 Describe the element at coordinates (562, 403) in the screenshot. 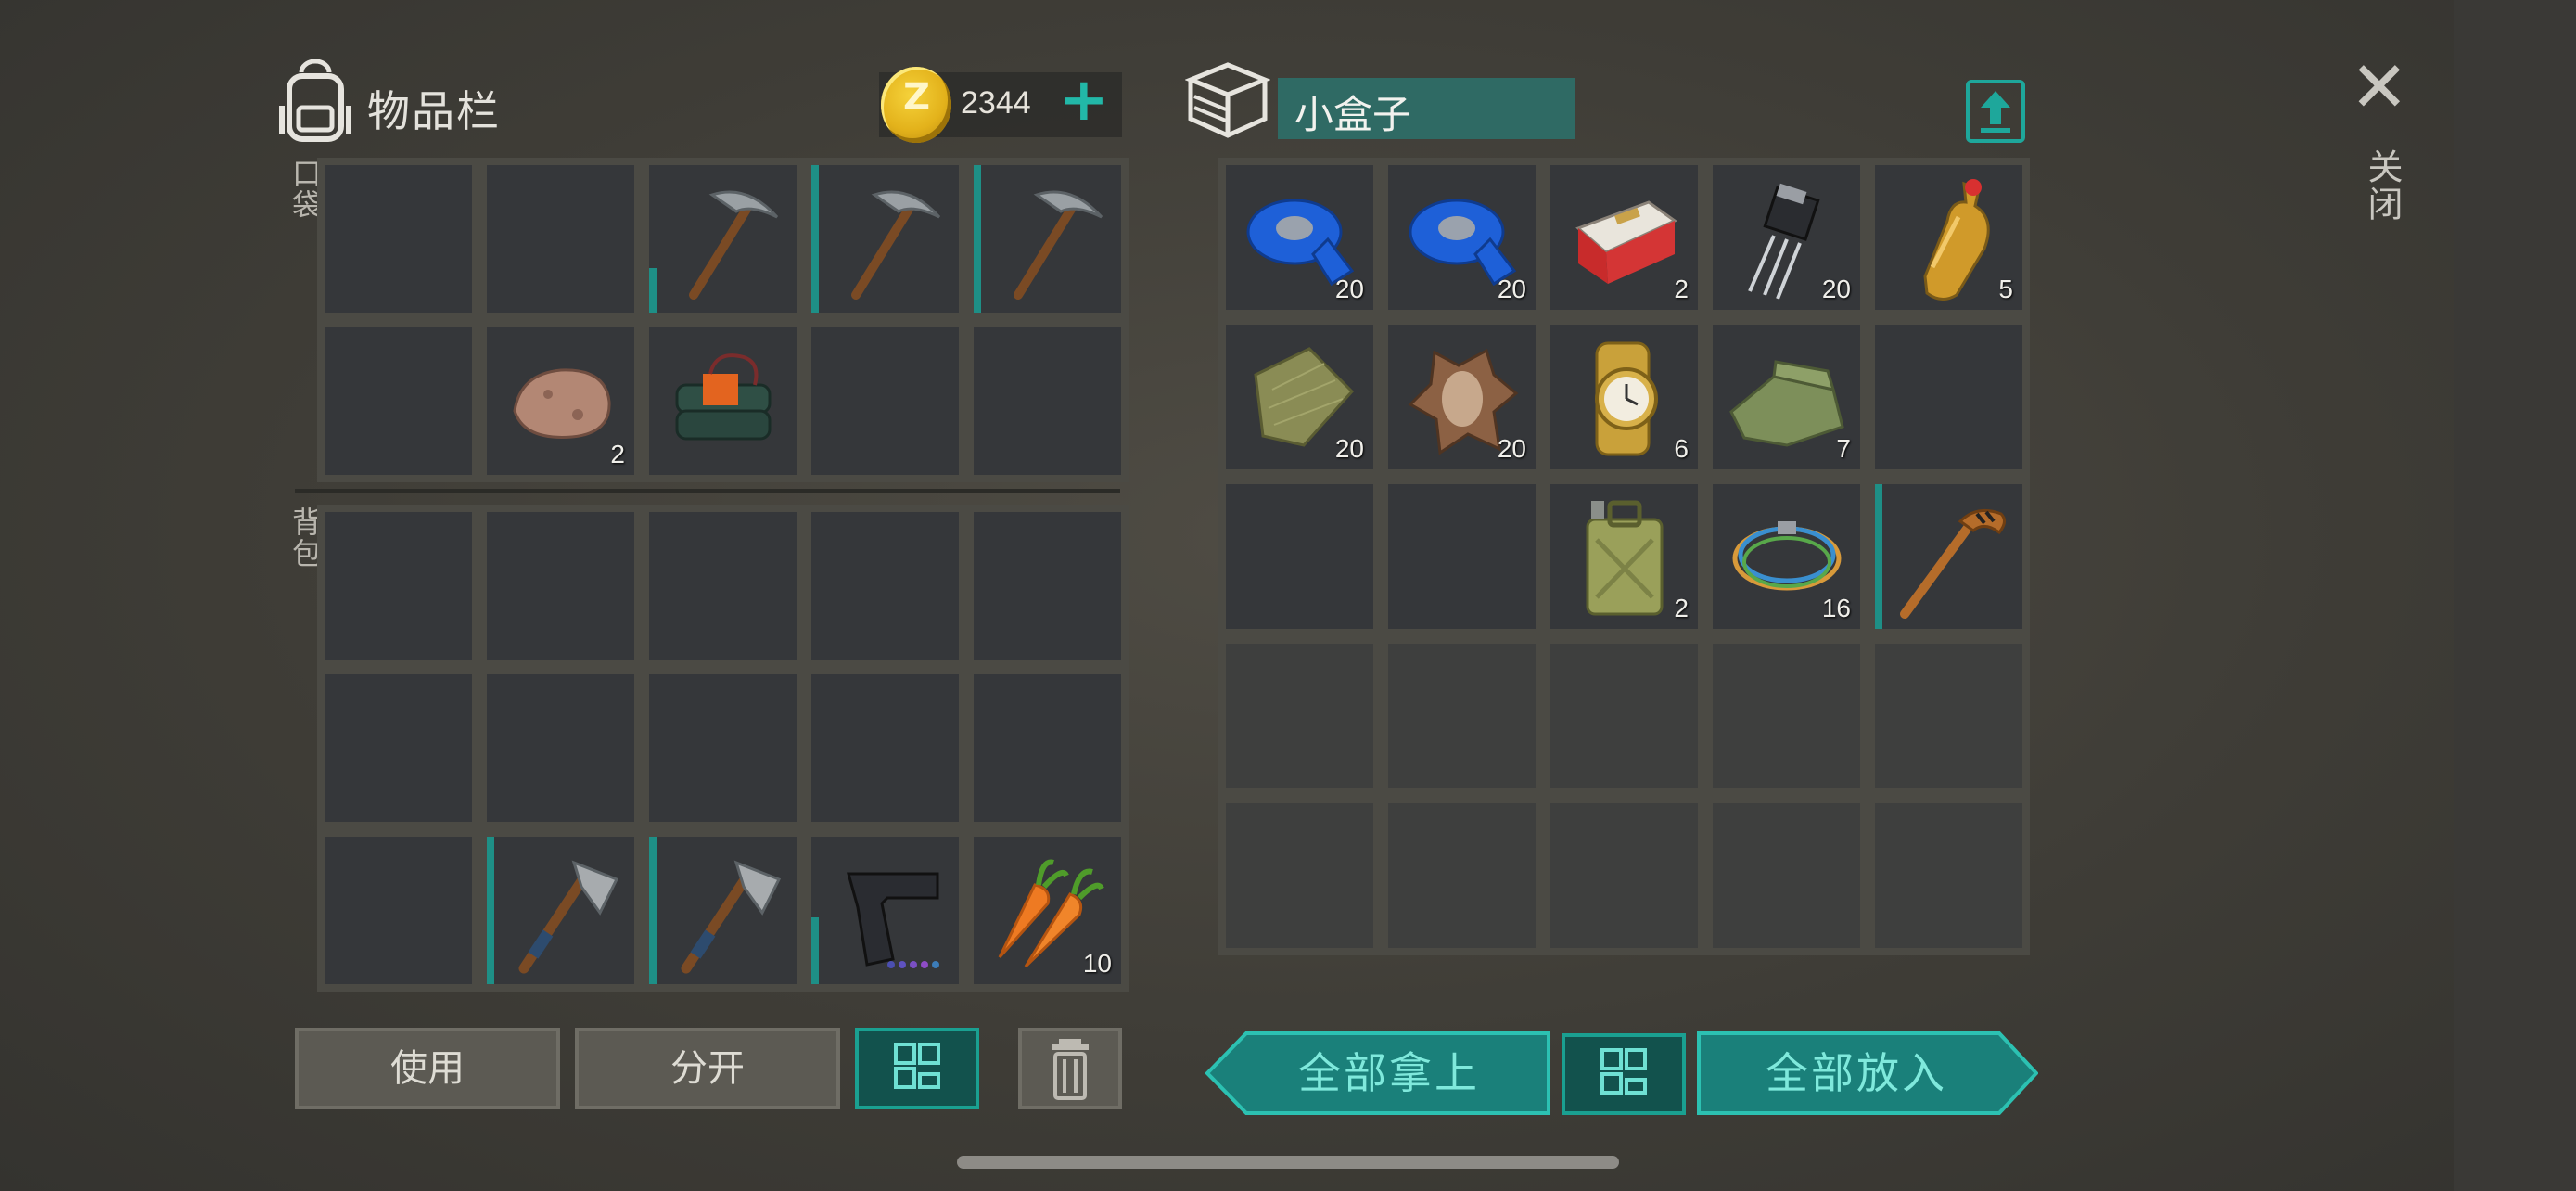

I see `stone-icon` at that location.